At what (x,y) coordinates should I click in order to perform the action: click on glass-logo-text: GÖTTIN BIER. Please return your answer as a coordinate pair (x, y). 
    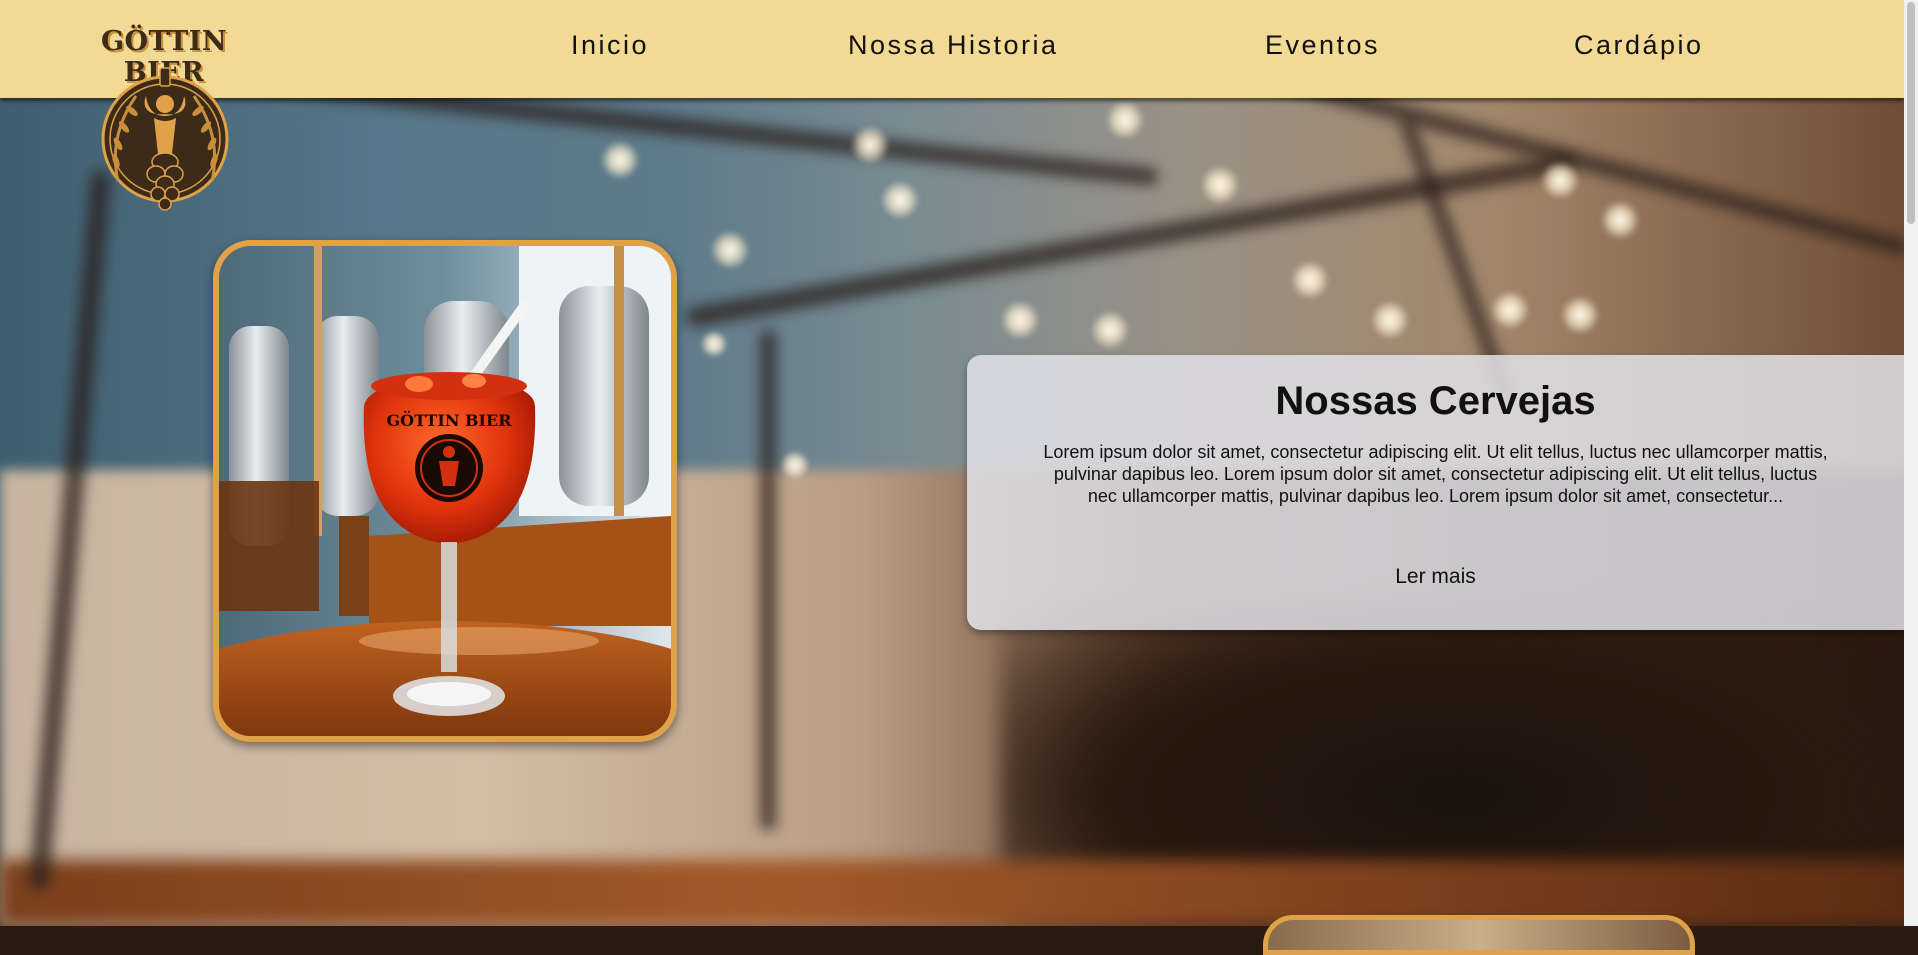
    Looking at the image, I should click on (449, 420).